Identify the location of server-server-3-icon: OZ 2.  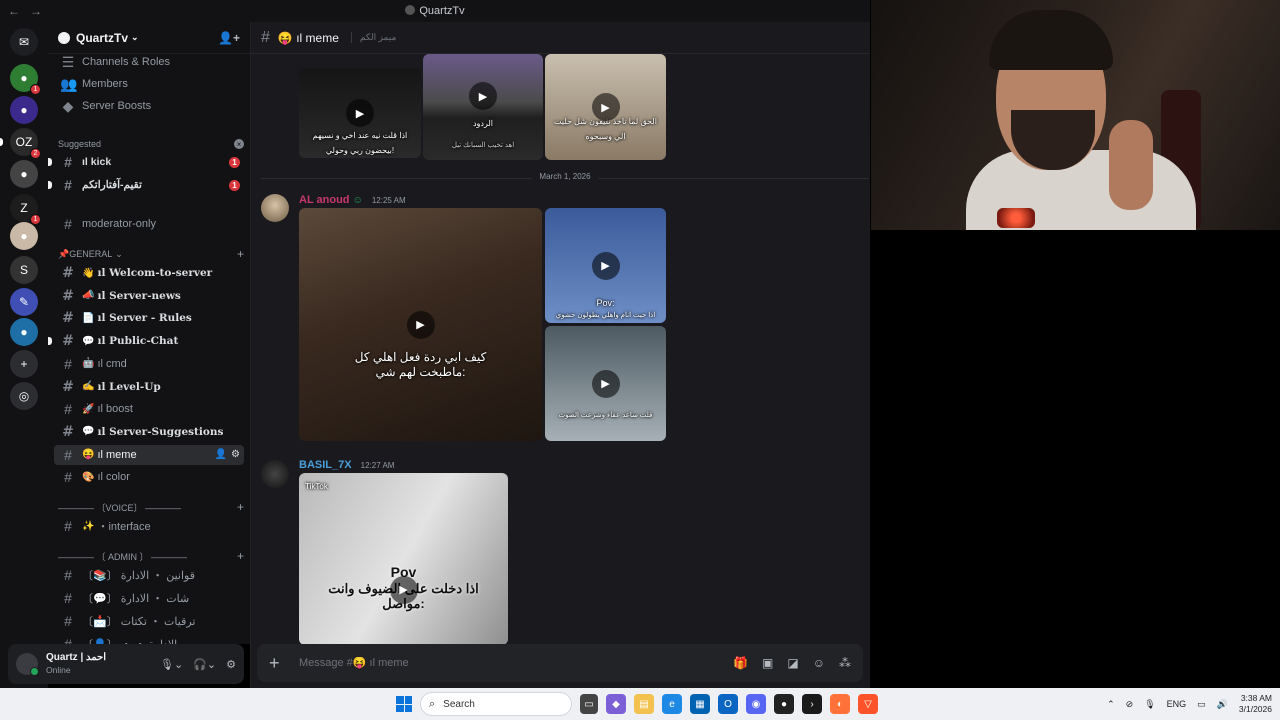
(25, 143).